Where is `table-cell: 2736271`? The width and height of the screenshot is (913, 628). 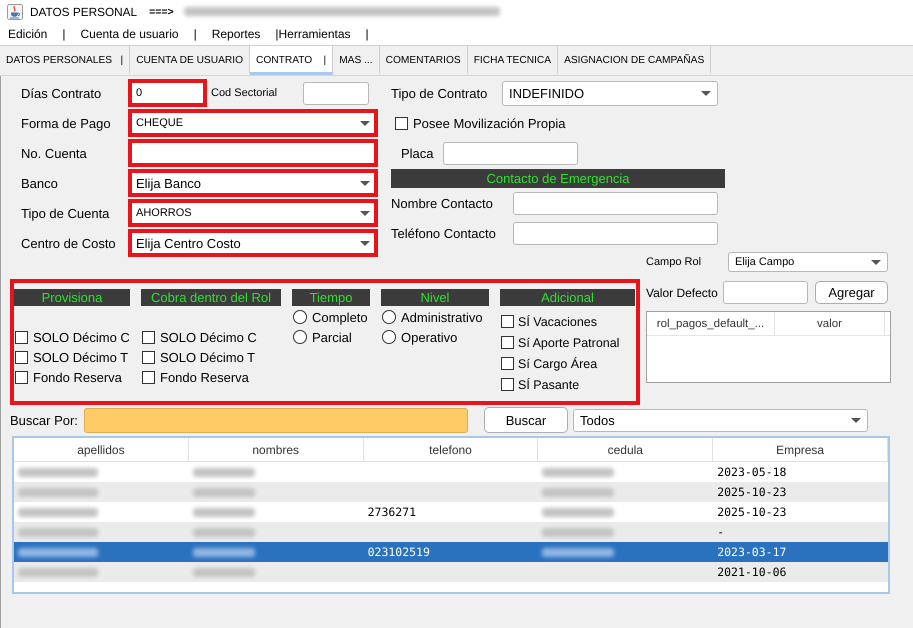 table-cell: 2736271 is located at coordinates (392, 512).